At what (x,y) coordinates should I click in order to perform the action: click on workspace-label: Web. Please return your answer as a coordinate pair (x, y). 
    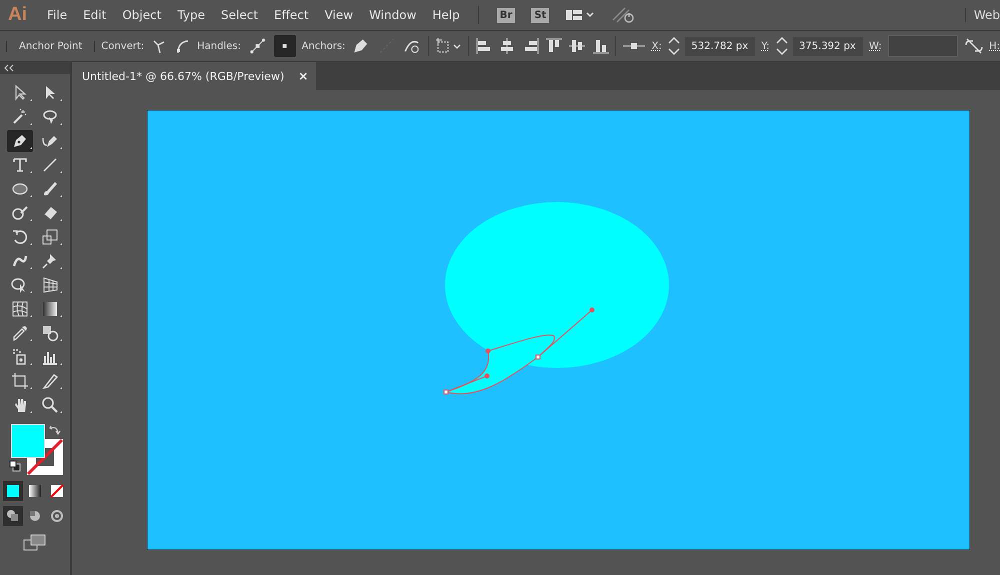
    Looking at the image, I should click on (982, 15).